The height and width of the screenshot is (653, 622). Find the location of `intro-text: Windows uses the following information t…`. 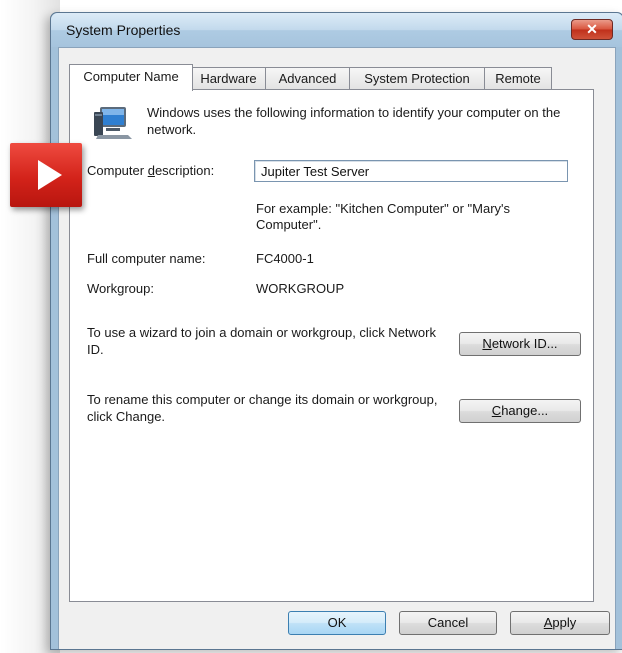

intro-text: Windows uses the following information t… is located at coordinates (354, 121).